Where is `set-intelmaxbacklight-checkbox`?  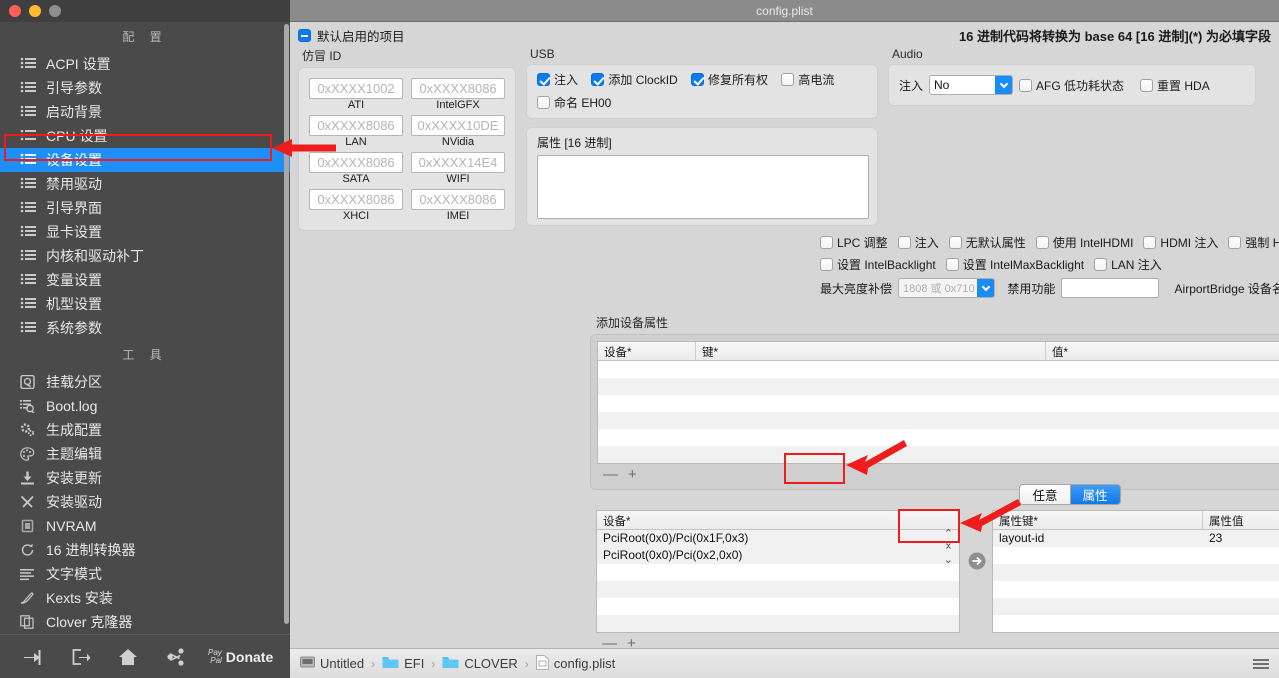
set-intelmaxbacklight-checkbox is located at coordinates (952, 264).